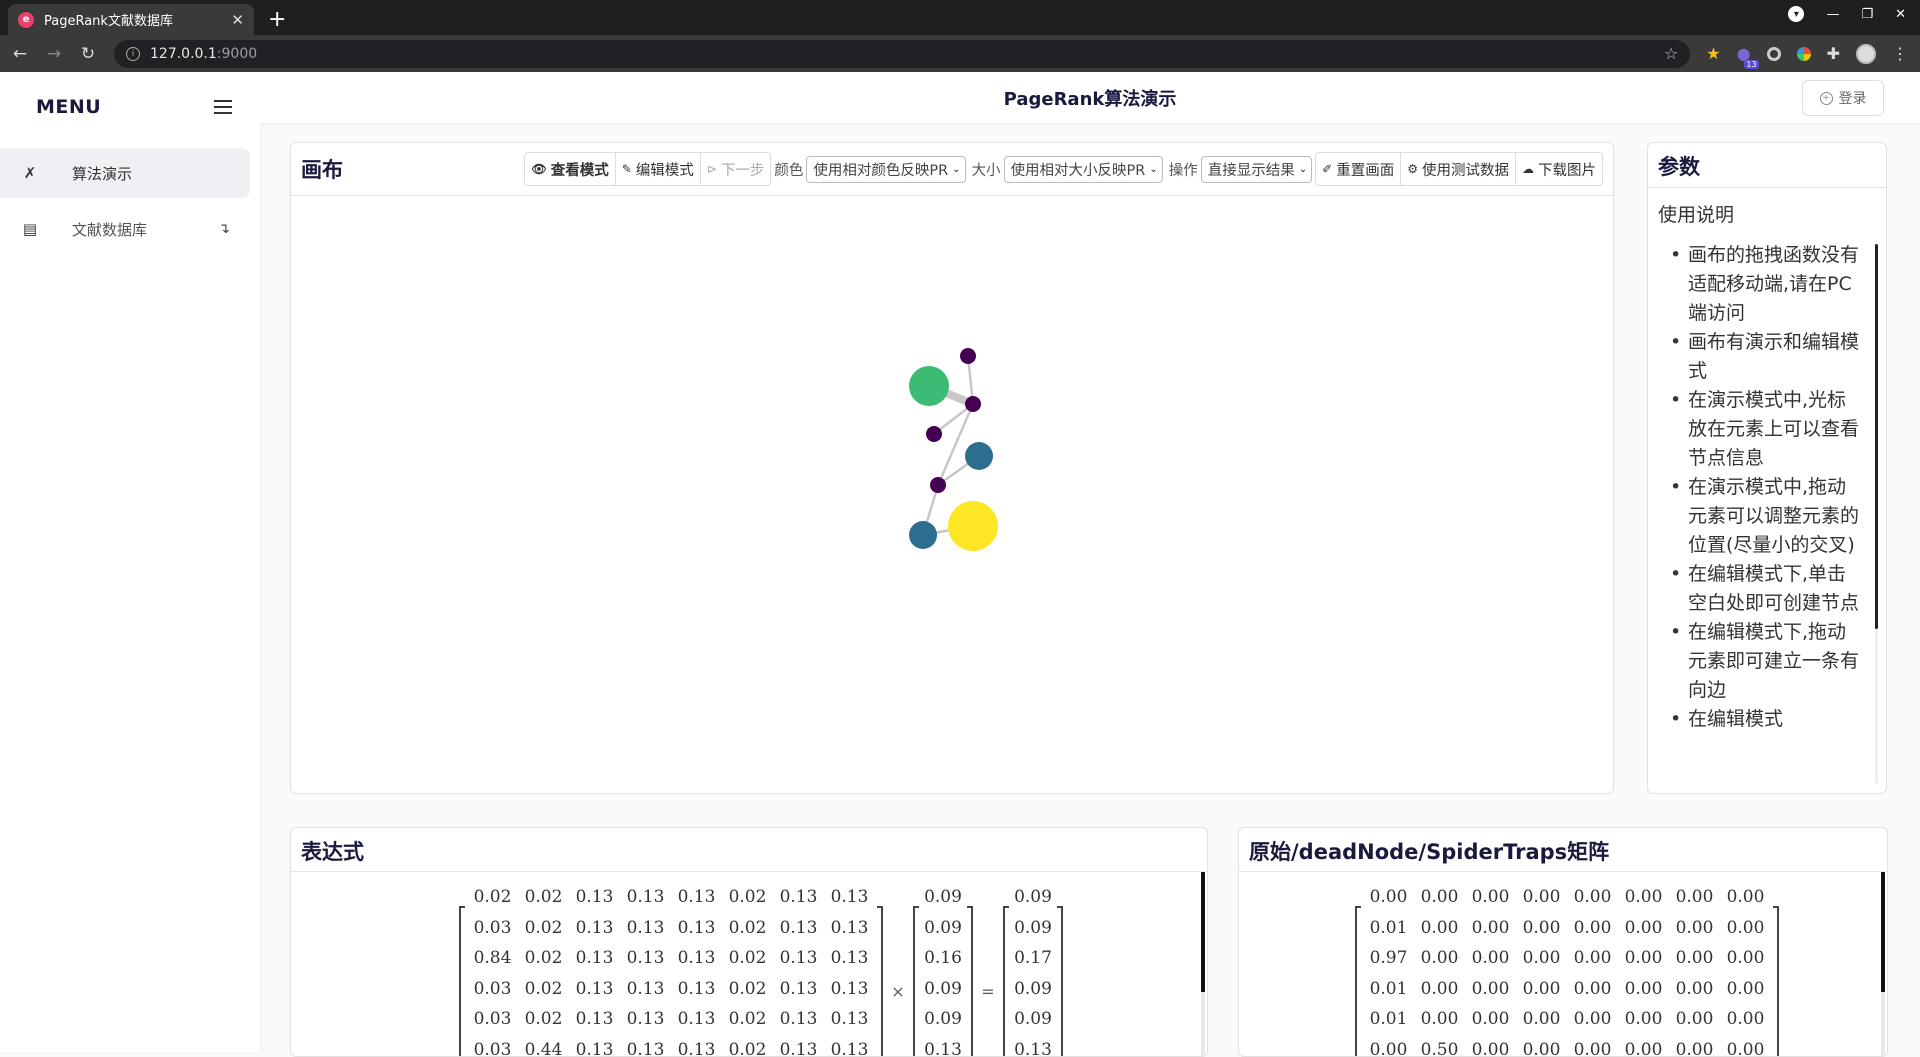 The image size is (1920, 1057). What do you see at coordinates (88, 54) in the screenshot?
I see `reload-icon: ↻` at bounding box center [88, 54].